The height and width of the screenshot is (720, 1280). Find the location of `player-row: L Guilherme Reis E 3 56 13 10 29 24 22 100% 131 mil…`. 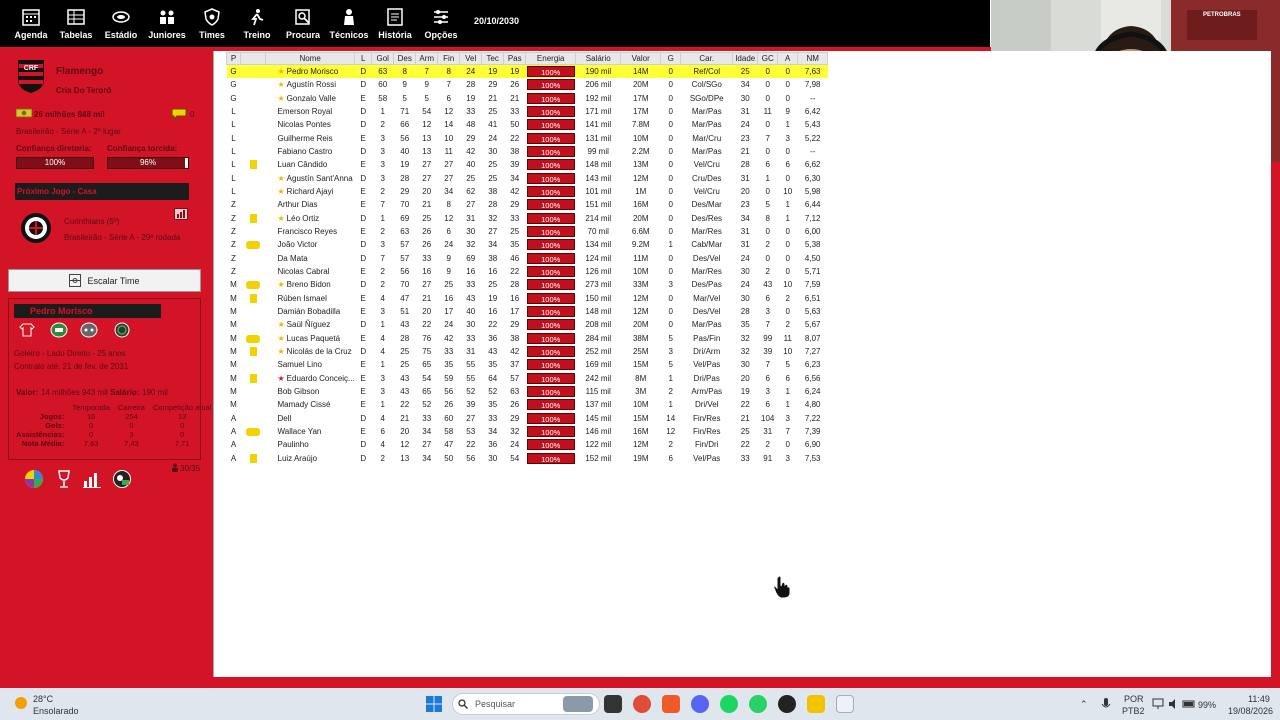

player-row: L Guilherme Reis E 3 56 13 10 29 24 22 100% 131 mil… is located at coordinates (527, 137).